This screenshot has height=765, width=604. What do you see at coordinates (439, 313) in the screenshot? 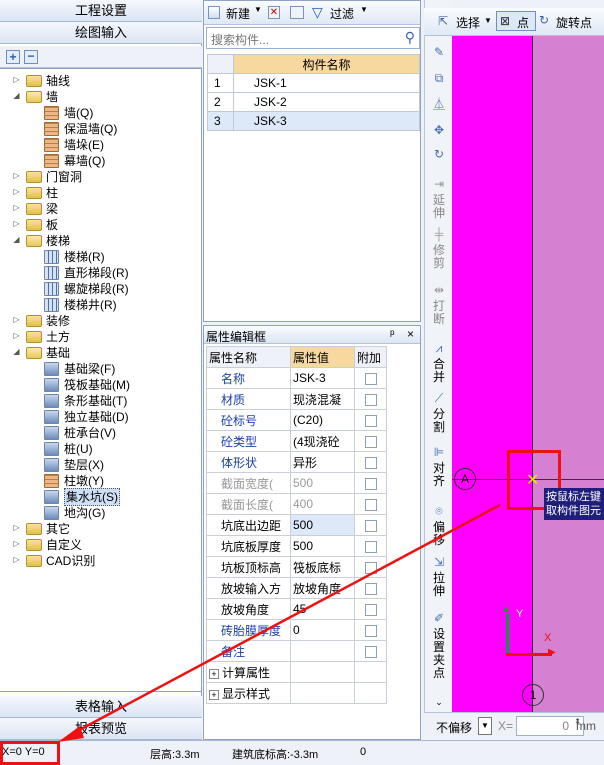
I see `break-button: 打断` at bounding box center [439, 313].